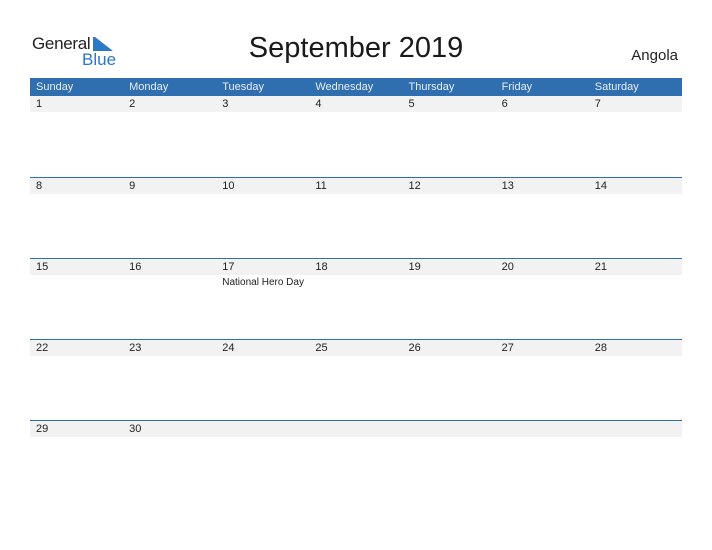 The height and width of the screenshot is (550, 712). Describe the element at coordinates (228, 186) in the screenshot. I see `day-number: 10` at that location.